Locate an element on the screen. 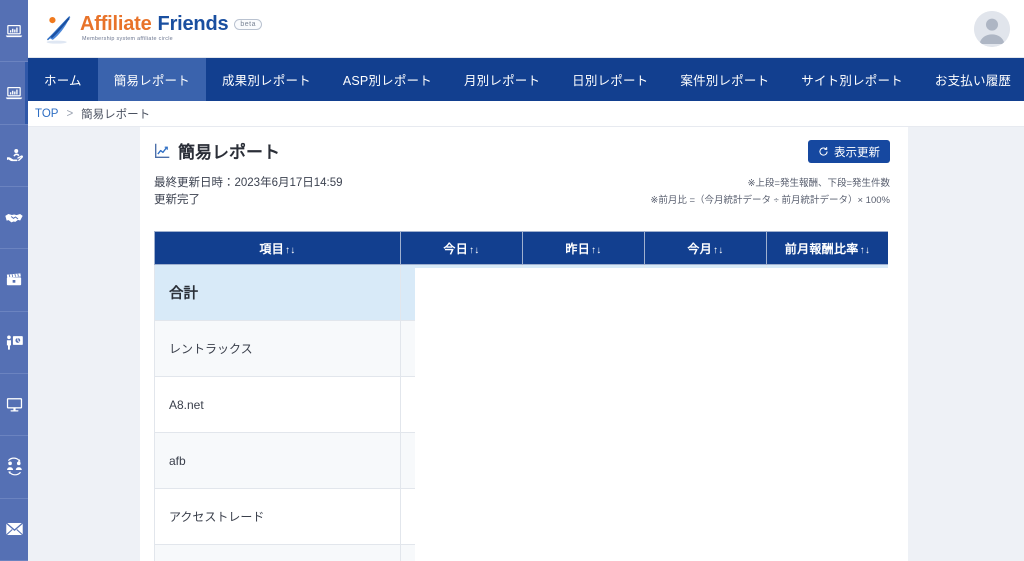 This screenshot has height=561, width=1024. last-updated-label: 最終更新日時： is located at coordinates (194, 183).